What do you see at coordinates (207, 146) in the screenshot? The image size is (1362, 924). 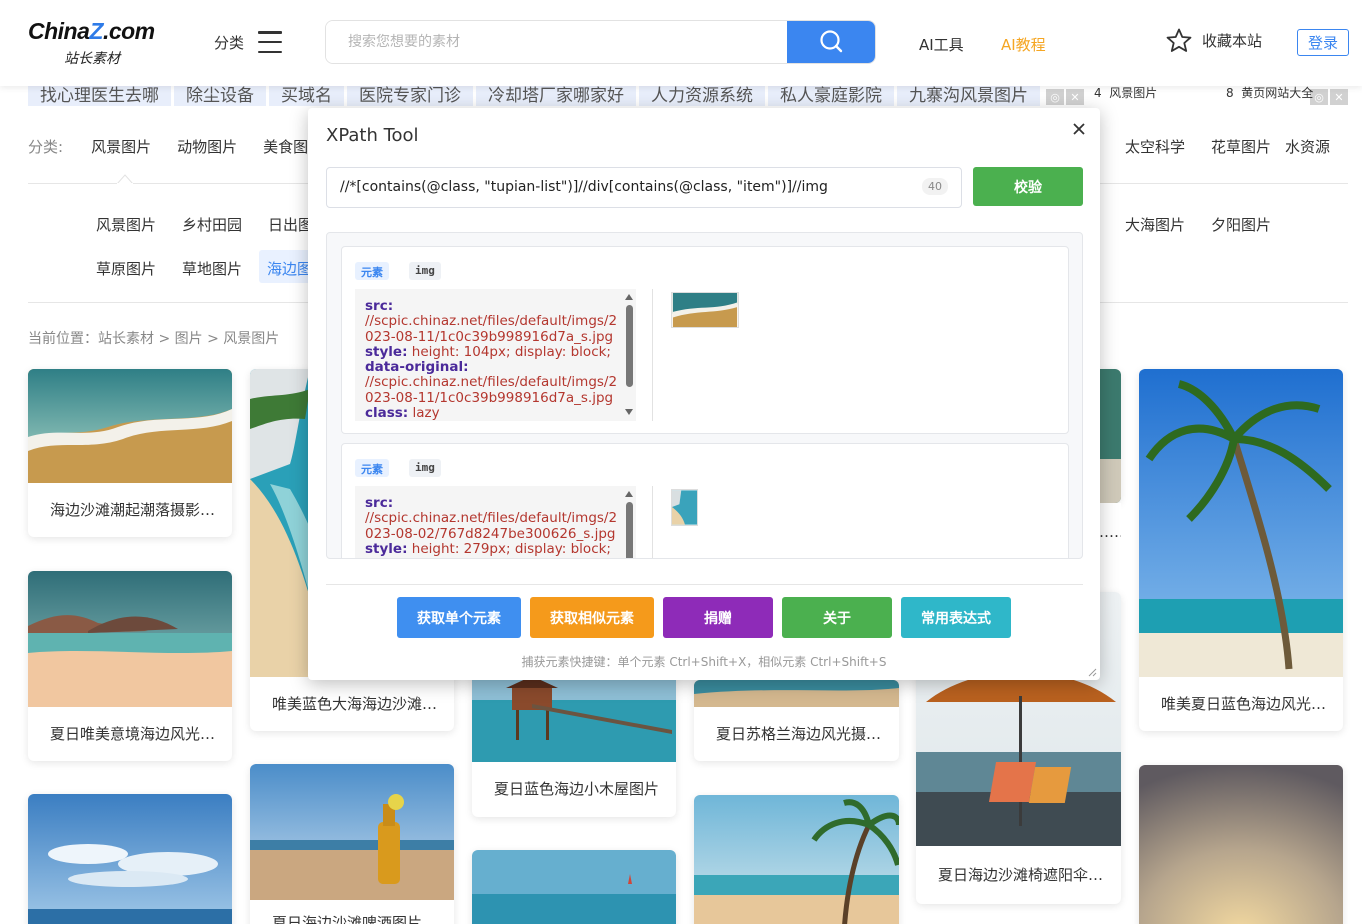 I see `category-item: 动物图片` at bounding box center [207, 146].